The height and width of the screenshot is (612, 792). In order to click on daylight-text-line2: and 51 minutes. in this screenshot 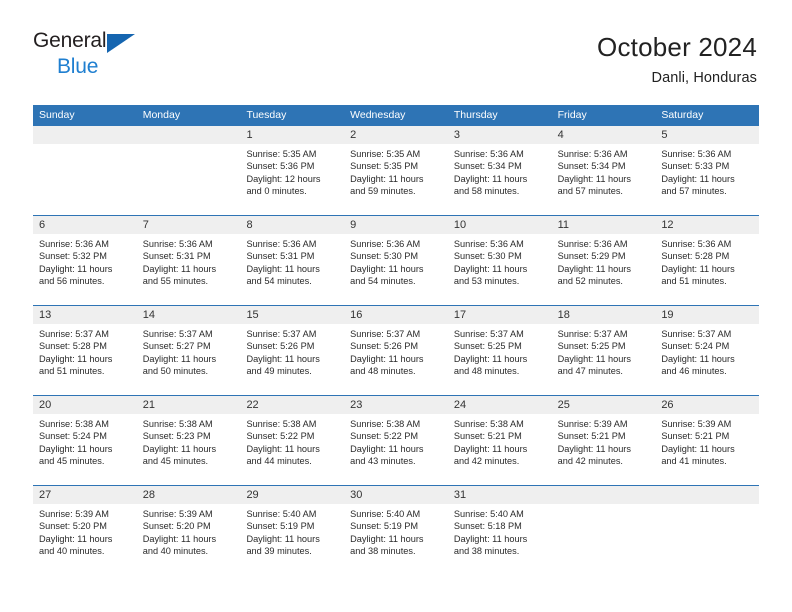, I will do `click(694, 281)`.